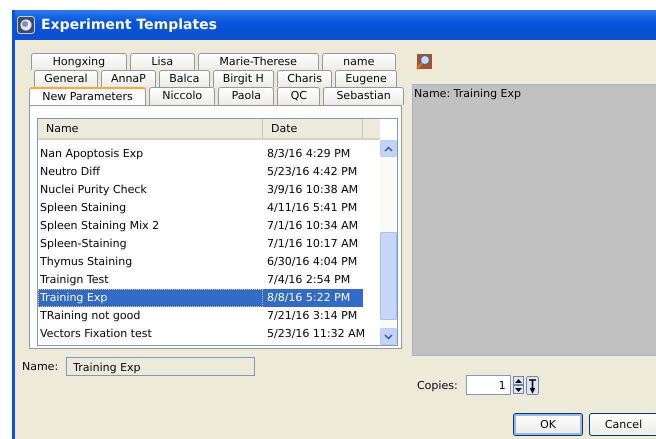 The height and width of the screenshot is (439, 656). I want to click on table-cell-text: Spleen Staining Mix 2, so click(99, 226).